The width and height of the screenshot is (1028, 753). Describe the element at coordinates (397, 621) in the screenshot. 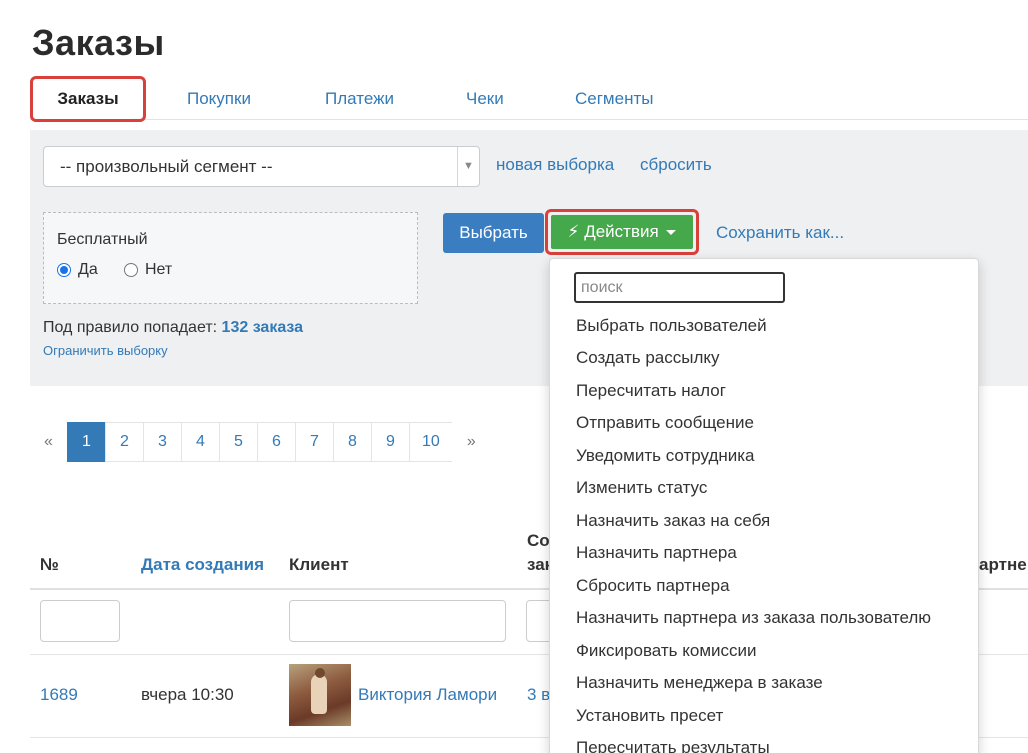

I see `client-filter-input` at that location.